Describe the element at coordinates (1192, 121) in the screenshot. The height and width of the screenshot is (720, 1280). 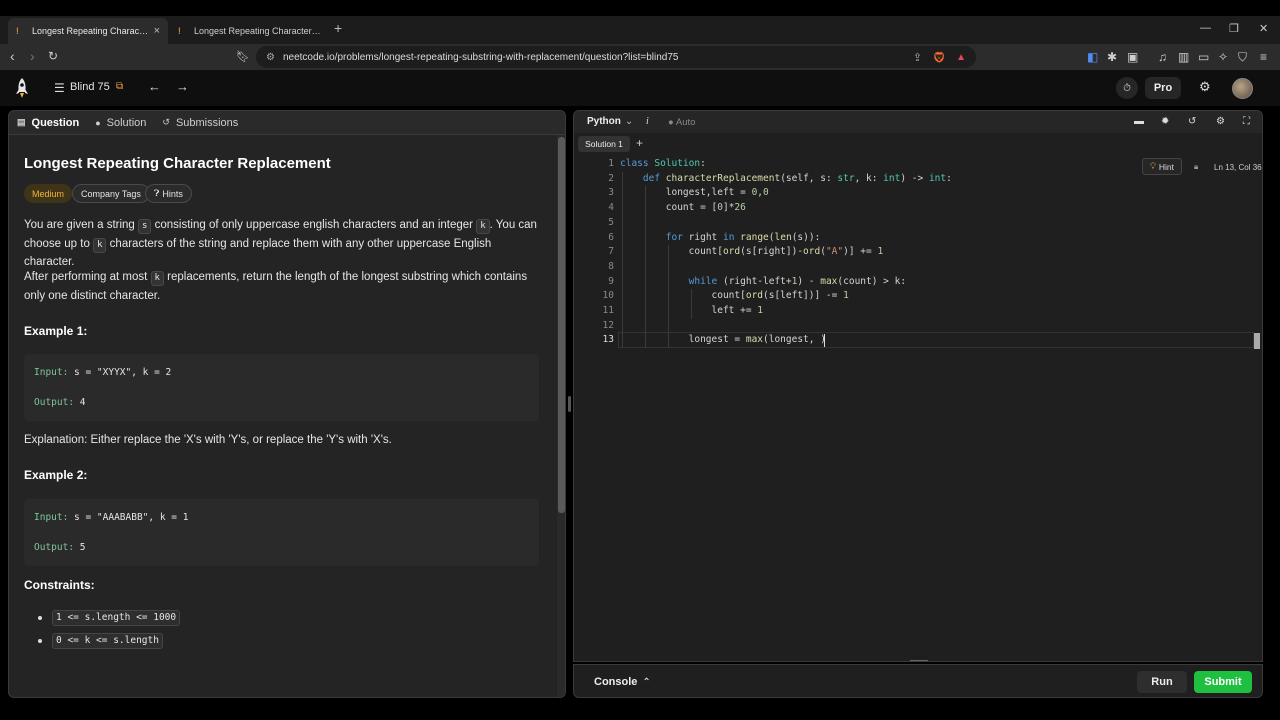
I see `reset-icon: ↺` at that location.